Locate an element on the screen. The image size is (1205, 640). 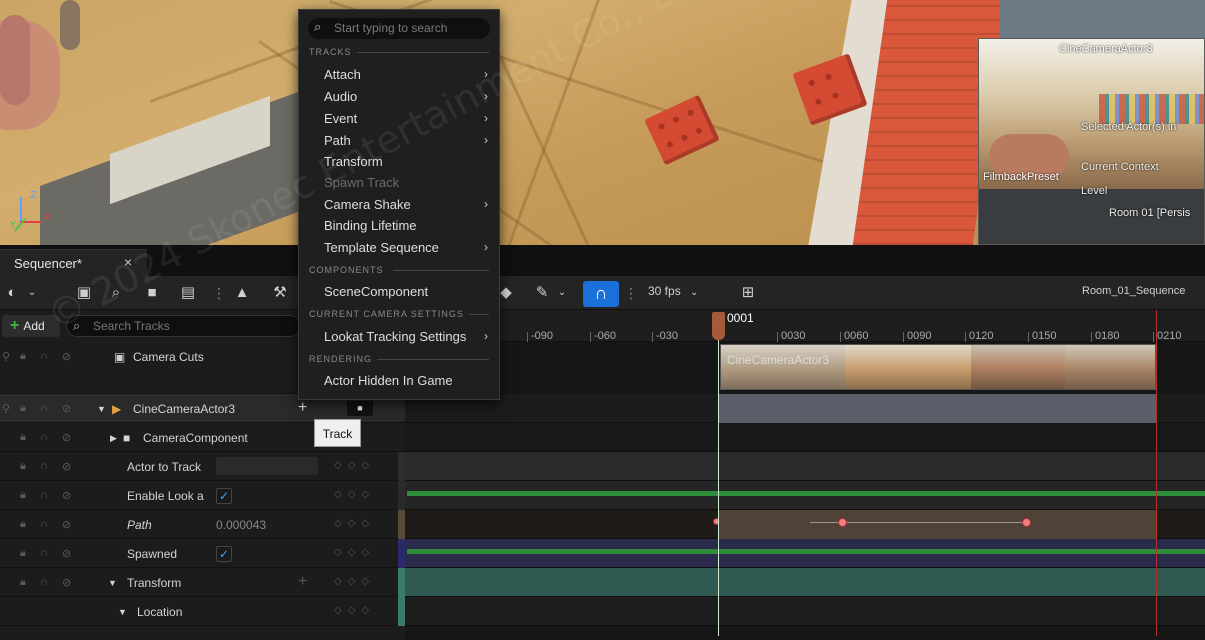
menu-item-scene-component: SceneComponent is located at coordinates (399, 291).